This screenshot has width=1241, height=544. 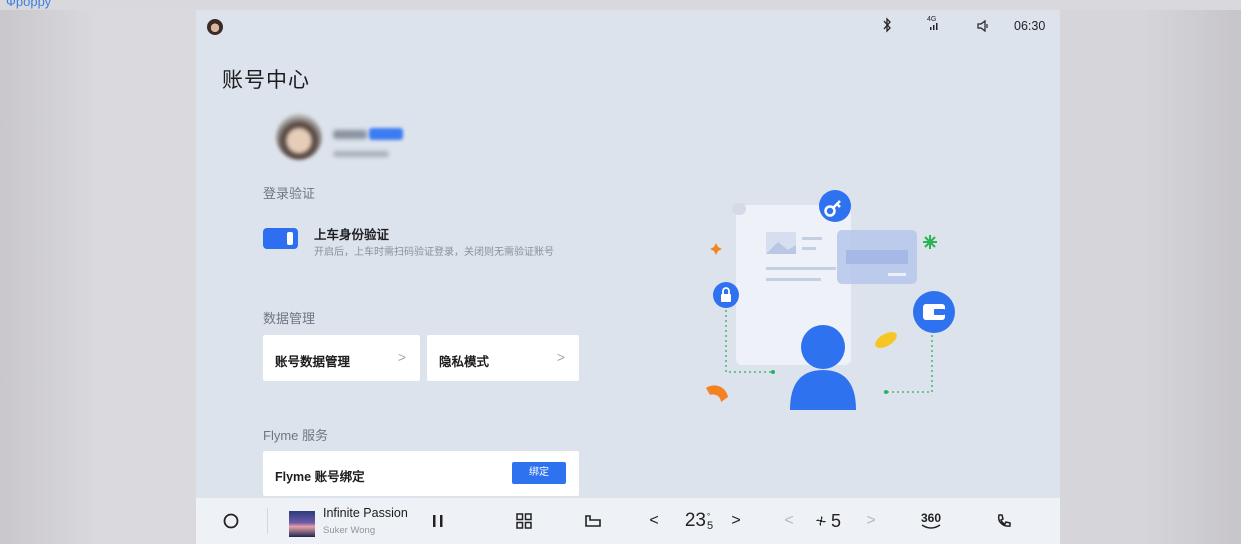 What do you see at coordinates (349, 530) in the screenshot?
I see `artist-name: Suker Wong` at bounding box center [349, 530].